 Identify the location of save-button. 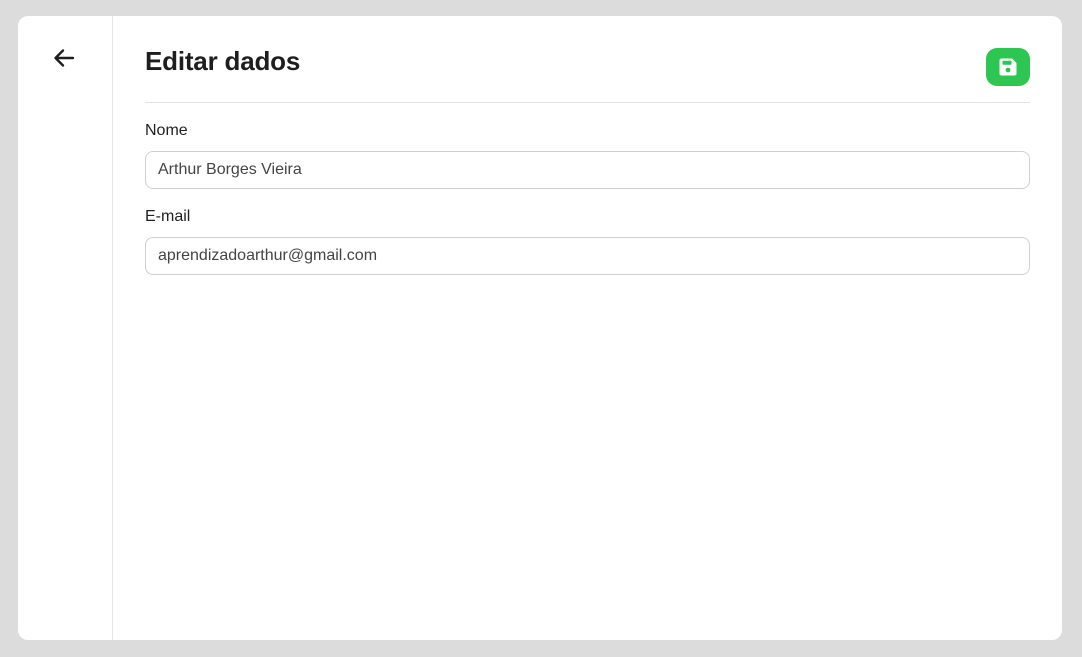
(1008, 67).